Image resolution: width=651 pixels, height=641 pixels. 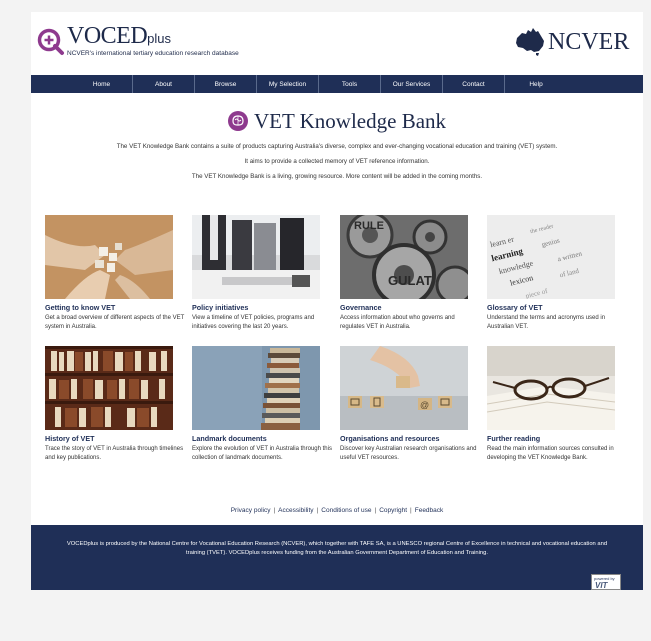 What do you see at coordinates (557, 438) in the screenshot?
I see `card-title: Further reading` at bounding box center [557, 438].